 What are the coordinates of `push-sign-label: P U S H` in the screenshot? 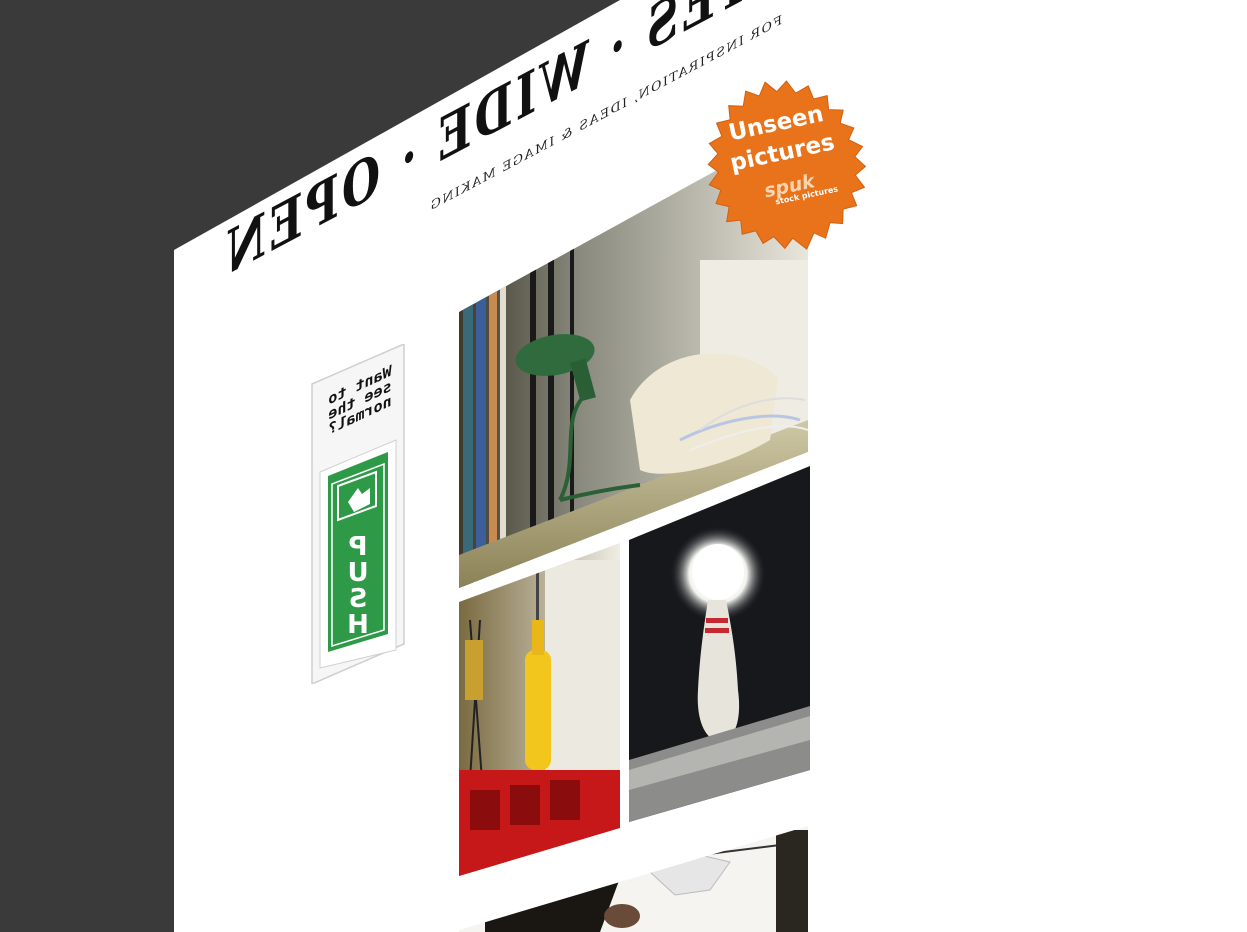 It's located at (358, 586).